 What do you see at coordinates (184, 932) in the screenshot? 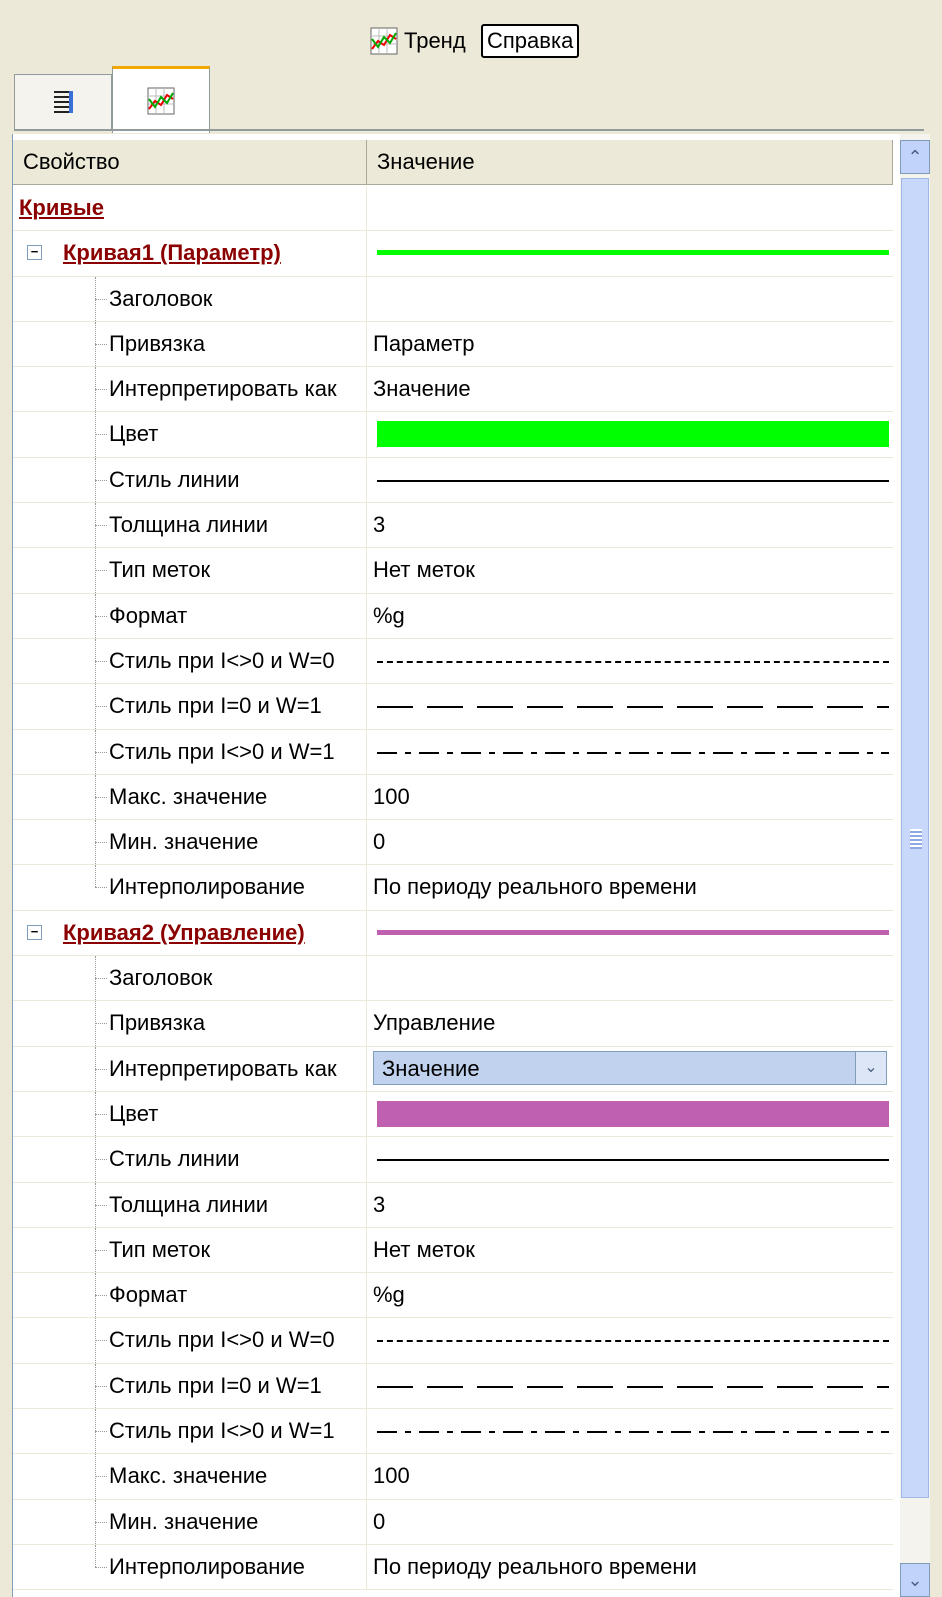
I see `curve-label: Кривая2 (Управление)` at bounding box center [184, 932].